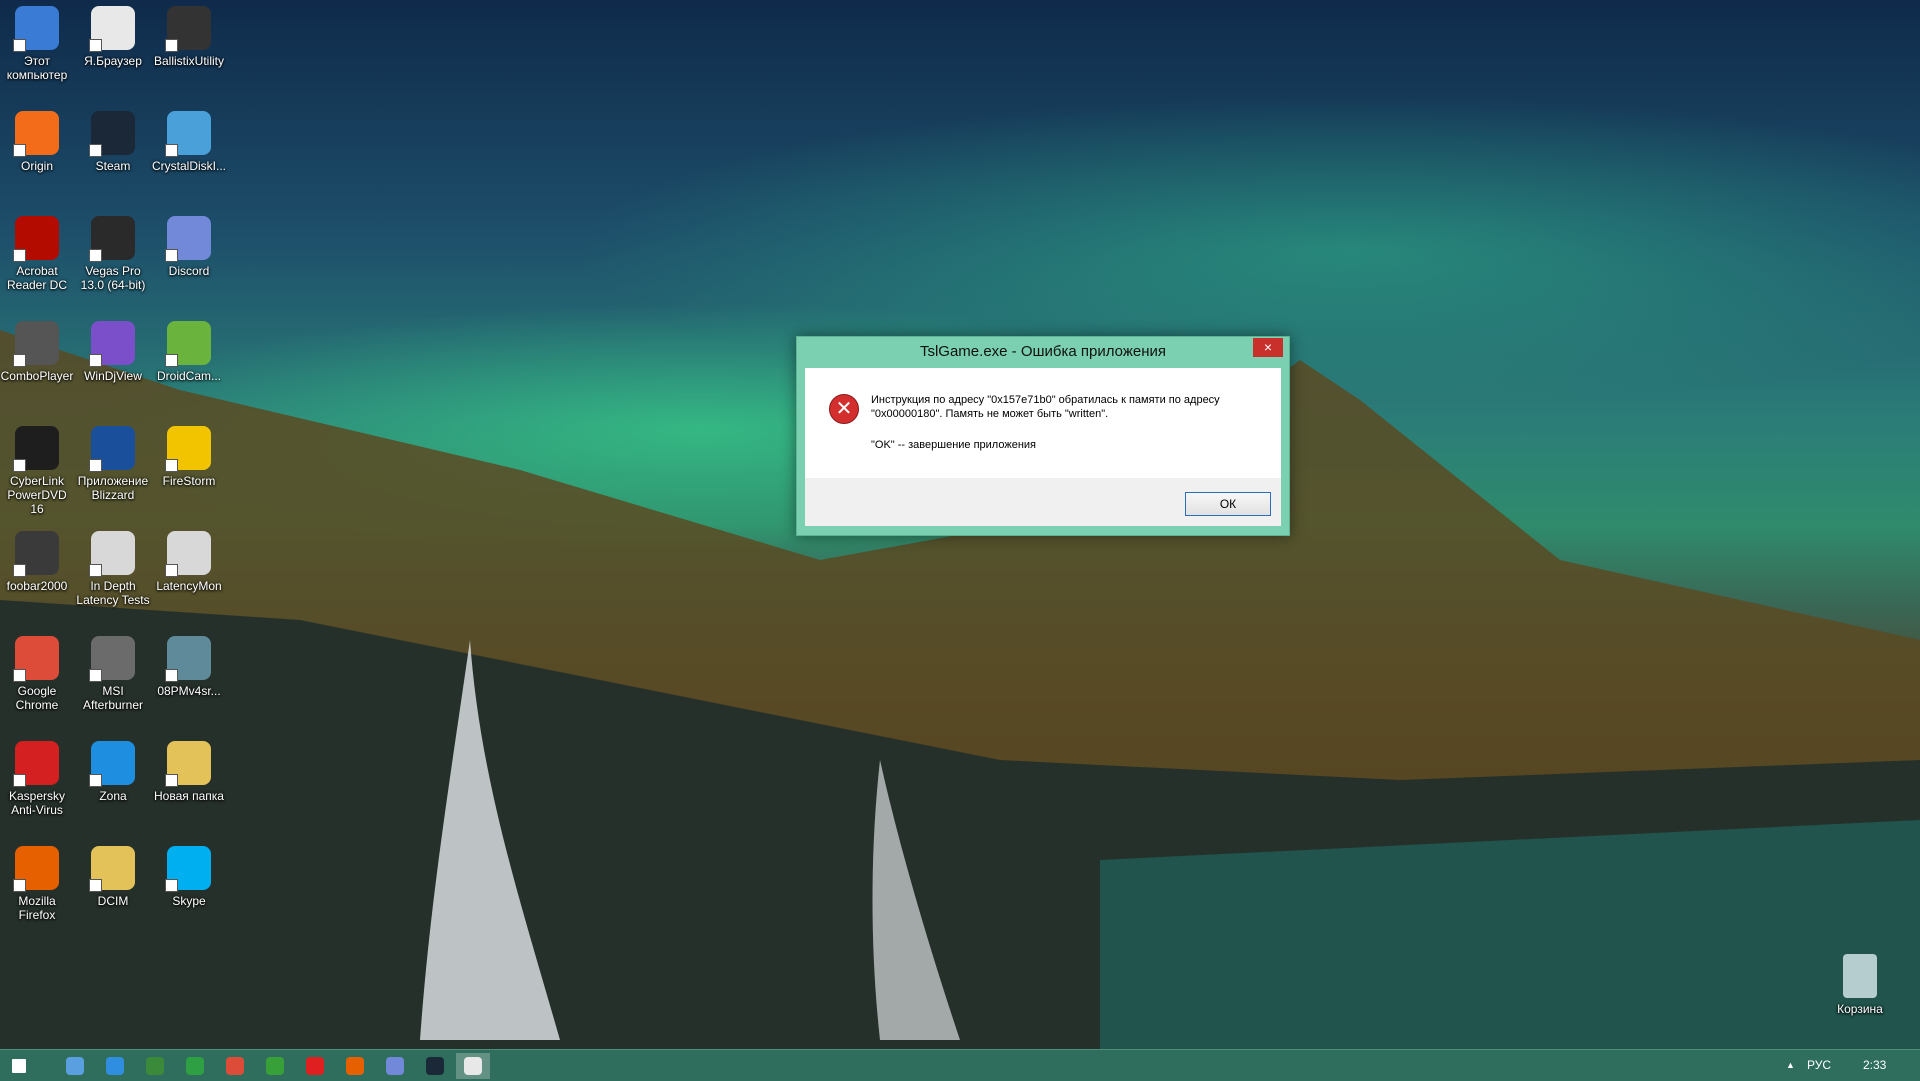 This screenshot has width=1920, height=1081. I want to click on taskbar-store-button, so click(195, 1066).